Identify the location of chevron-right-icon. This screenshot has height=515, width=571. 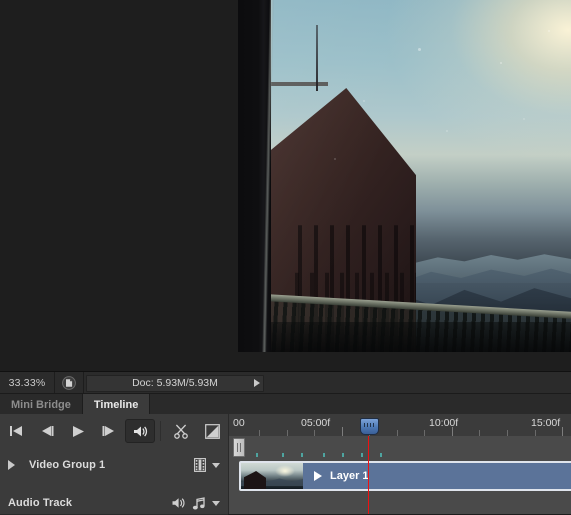
(257, 383).